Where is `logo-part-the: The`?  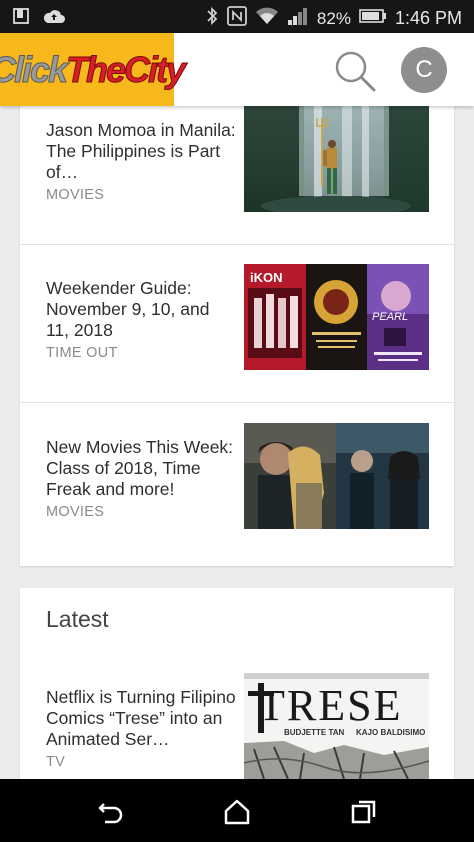
logo-part-the: The is located at coordinates (96, 69).